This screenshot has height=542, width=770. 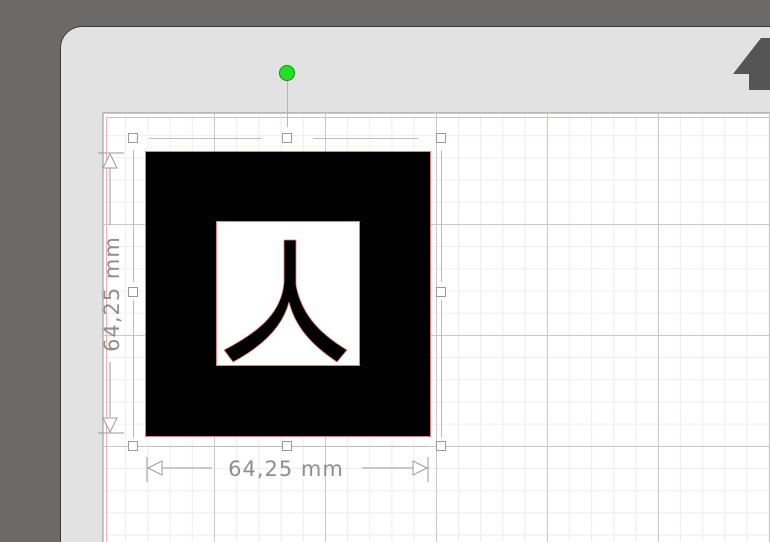 I want to click on rotate-handle, so click(x=287, y=73).